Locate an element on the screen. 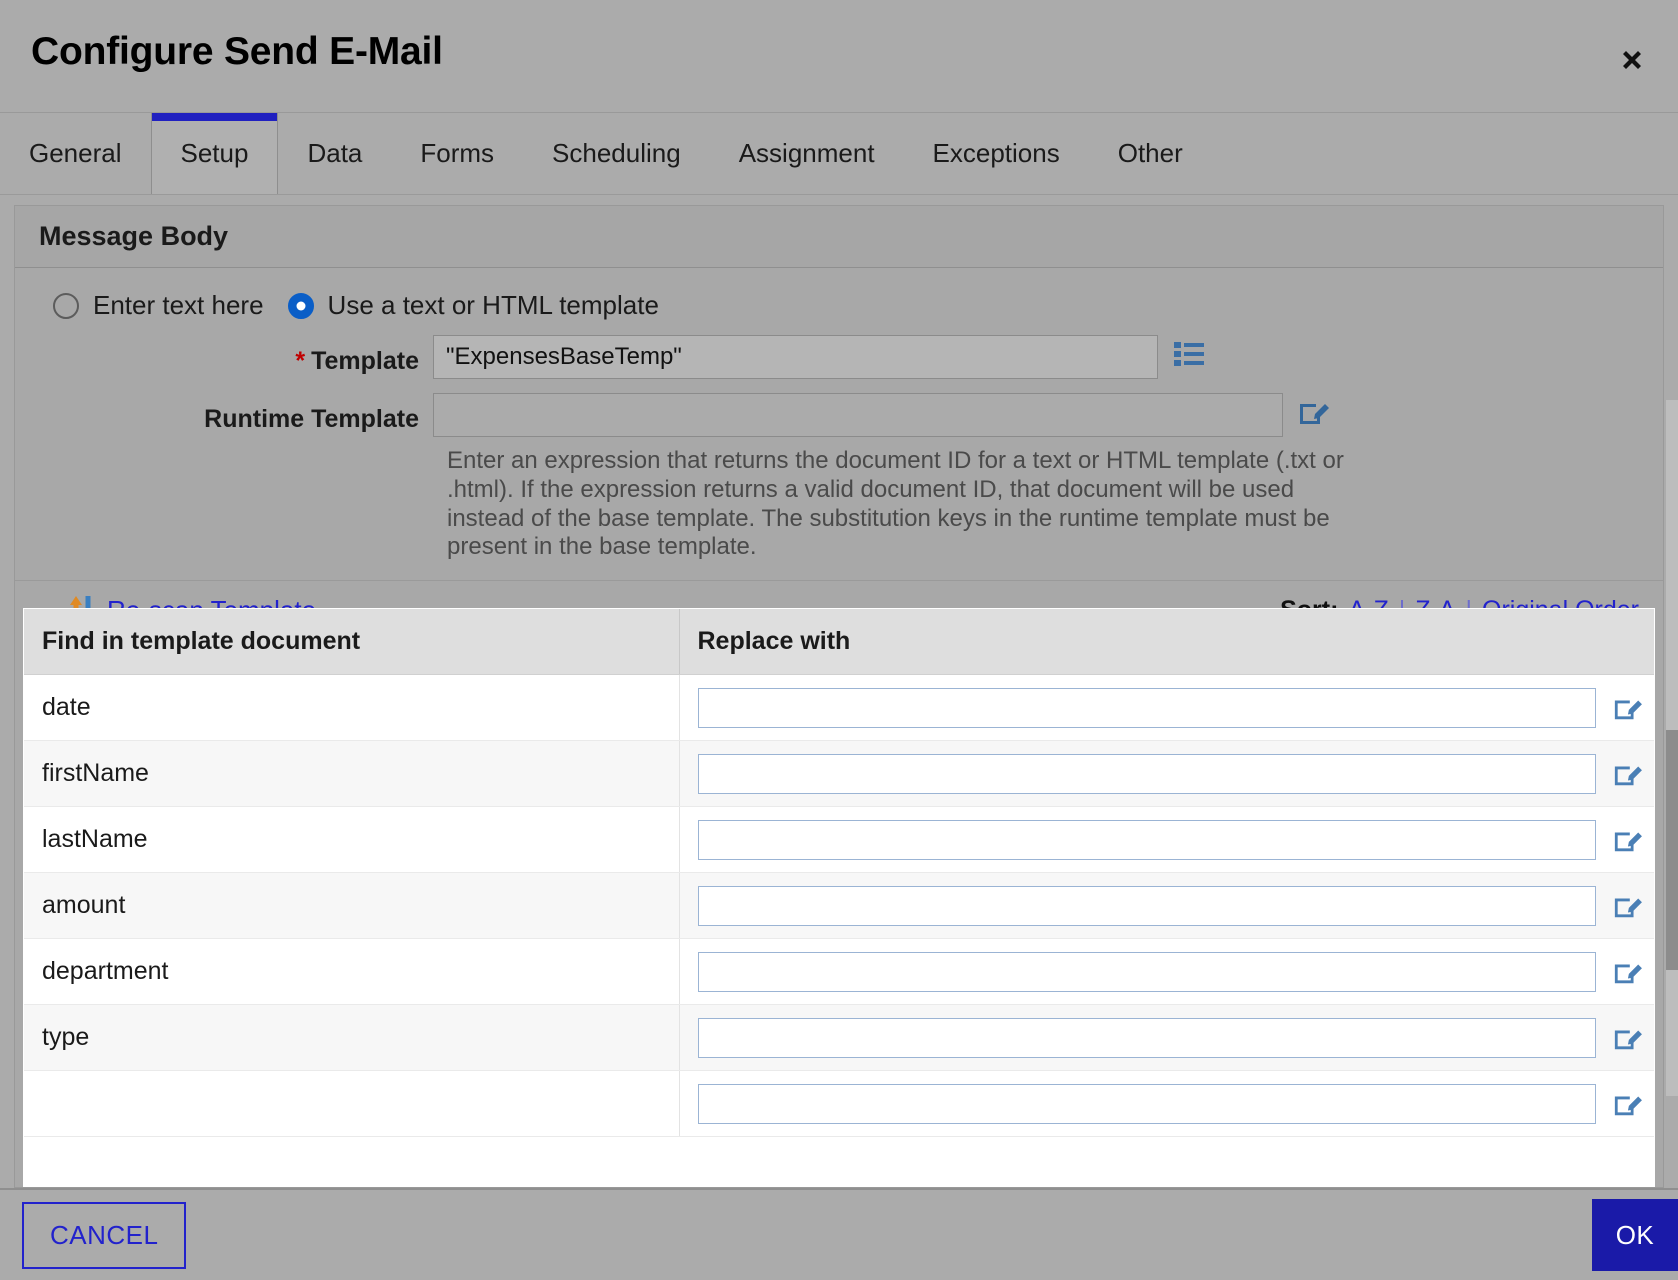  column-header-replace: Replace with is located at coordinates (1166, 642).